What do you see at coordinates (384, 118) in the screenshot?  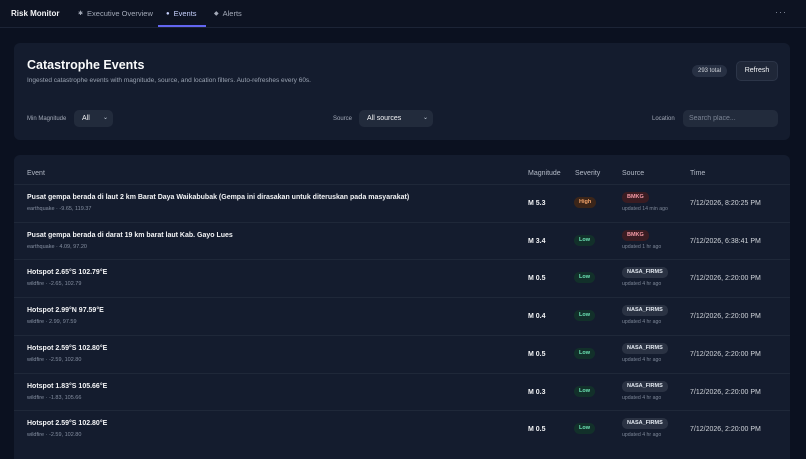 I see `source-value: All sources` at bounding box center [384, 118].